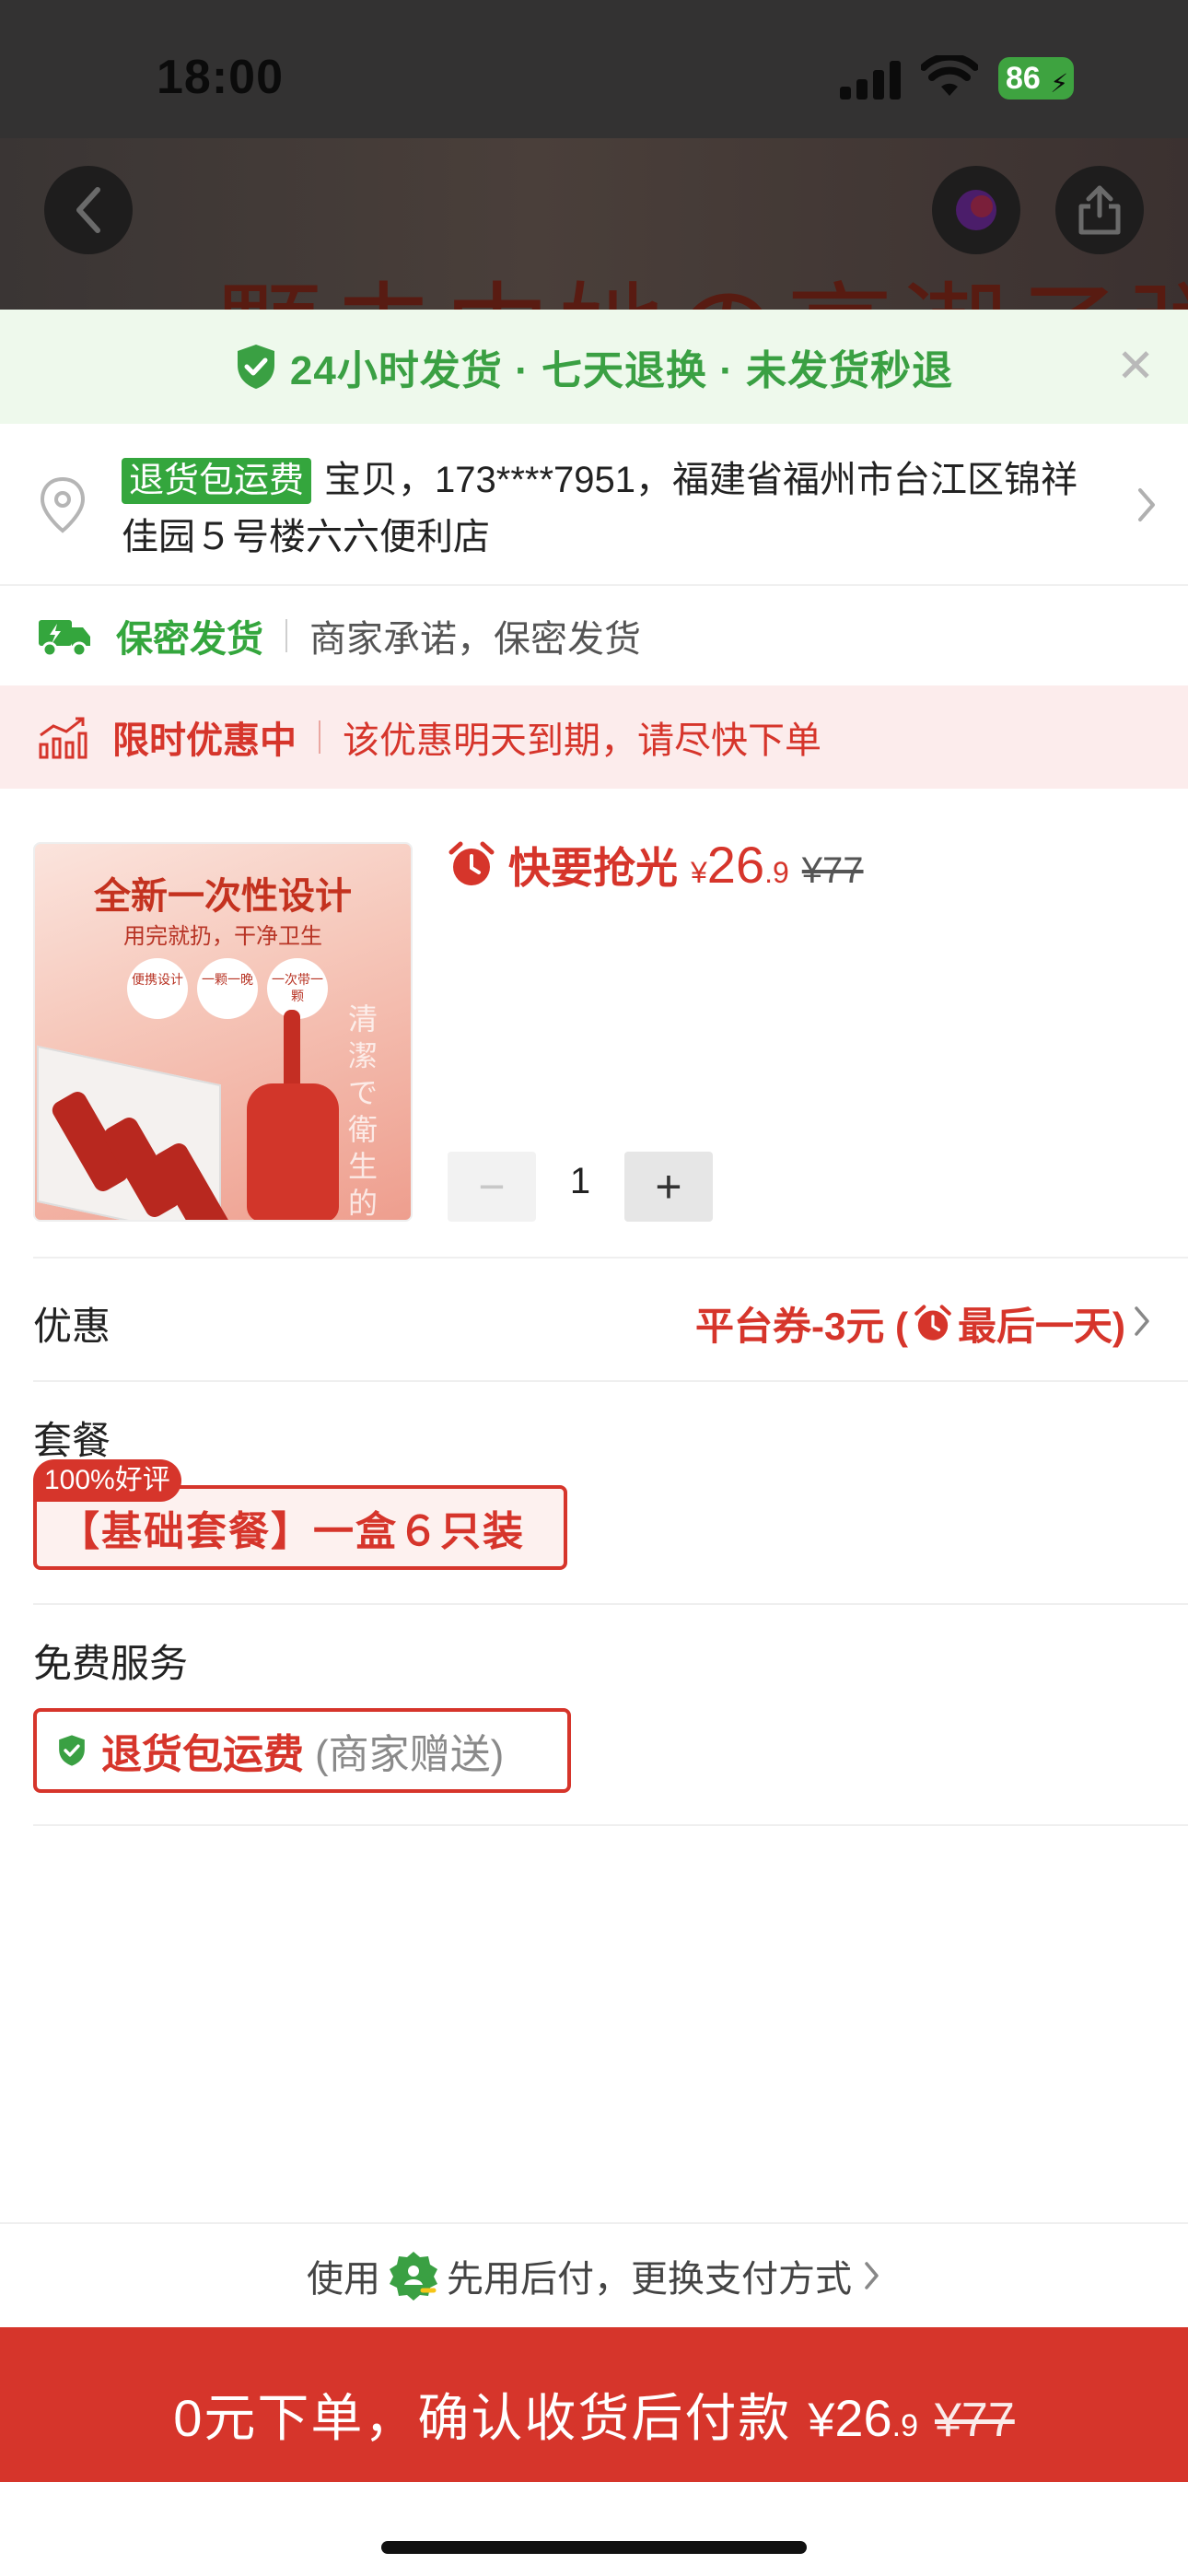  I want to click on pay-later-row: 使用 先用后付，更换支付方式, so click(594, 2274).